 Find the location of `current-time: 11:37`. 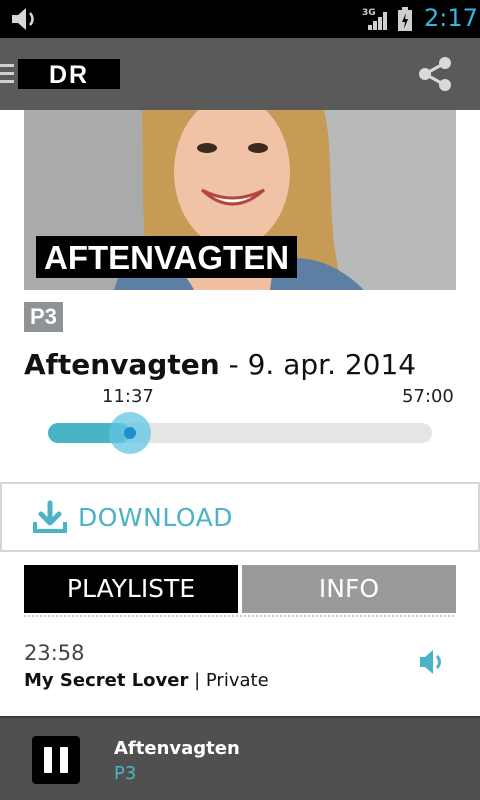

current-time: 11:37 is located at coordinates (128, 396).